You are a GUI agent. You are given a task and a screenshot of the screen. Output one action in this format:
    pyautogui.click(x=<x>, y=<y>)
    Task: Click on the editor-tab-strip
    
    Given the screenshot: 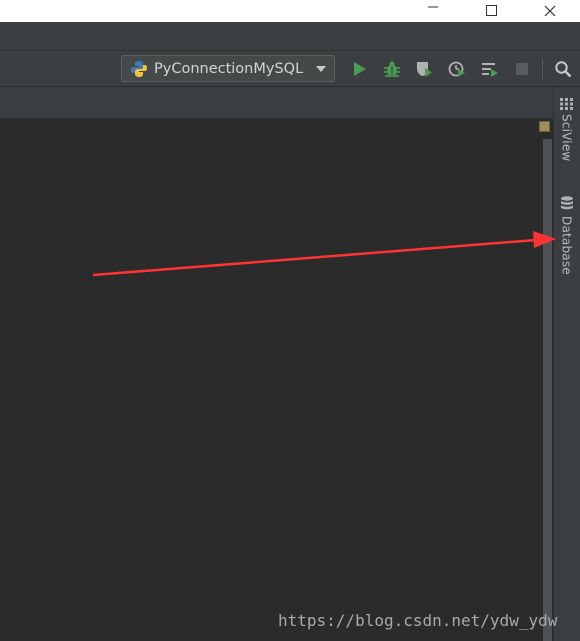 What is the action you would take?
    pyautogui.click(x=276, y=103)
    